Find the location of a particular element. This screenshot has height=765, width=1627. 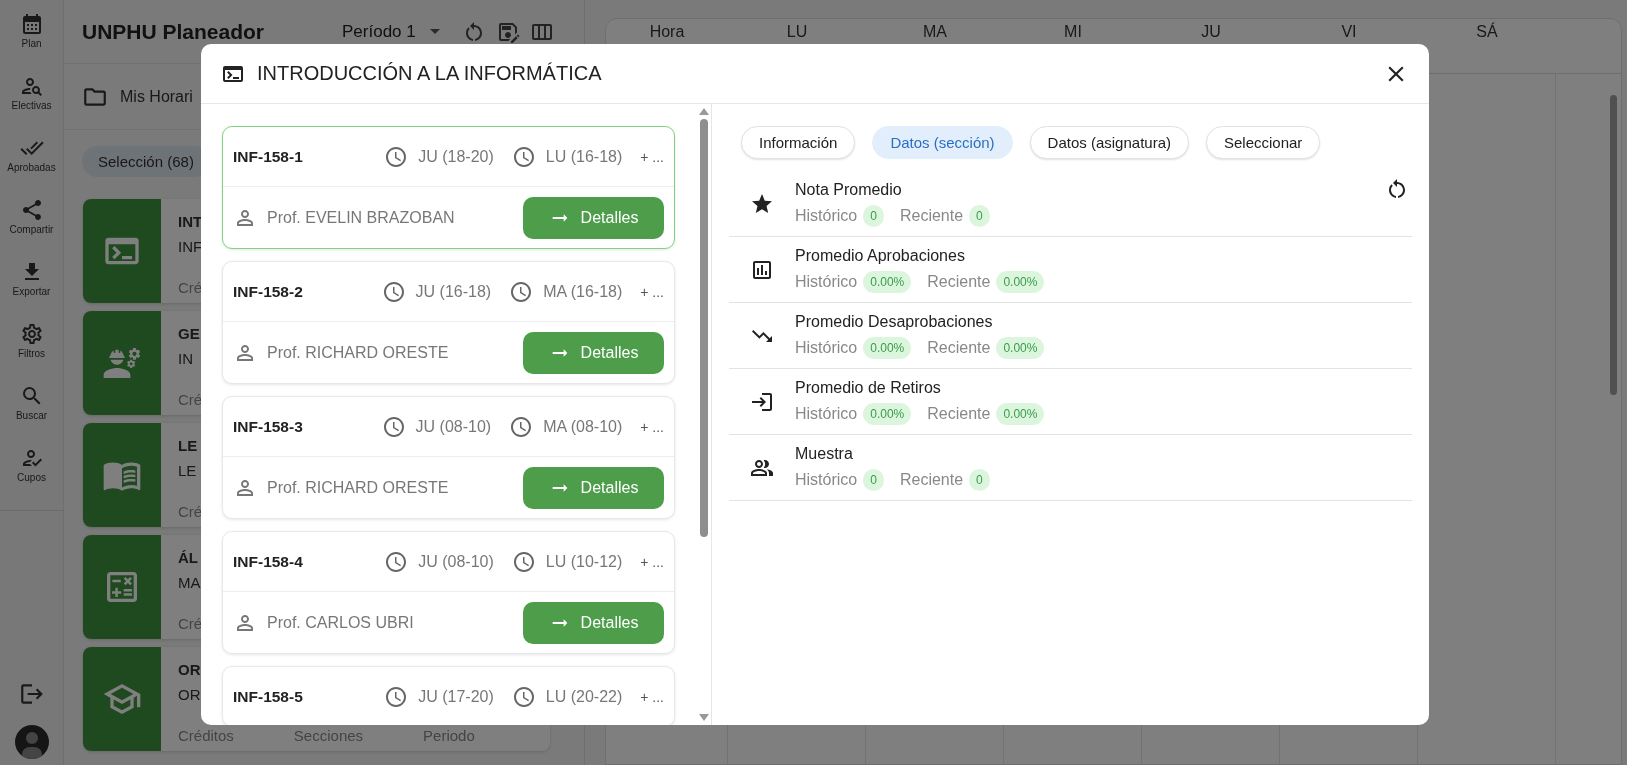

course-title: OR is located at coordinates (189, 669).